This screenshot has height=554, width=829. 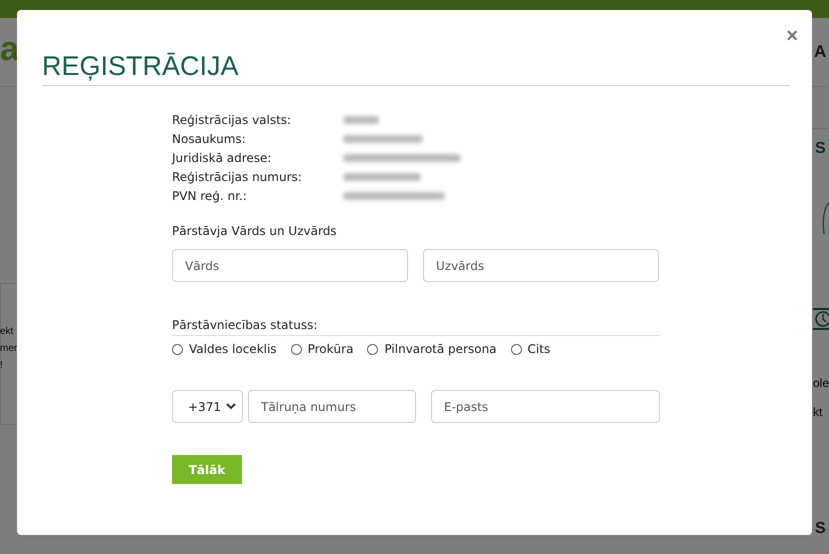 I want to click on logo-fragment: a, so click(x=9, y=49).